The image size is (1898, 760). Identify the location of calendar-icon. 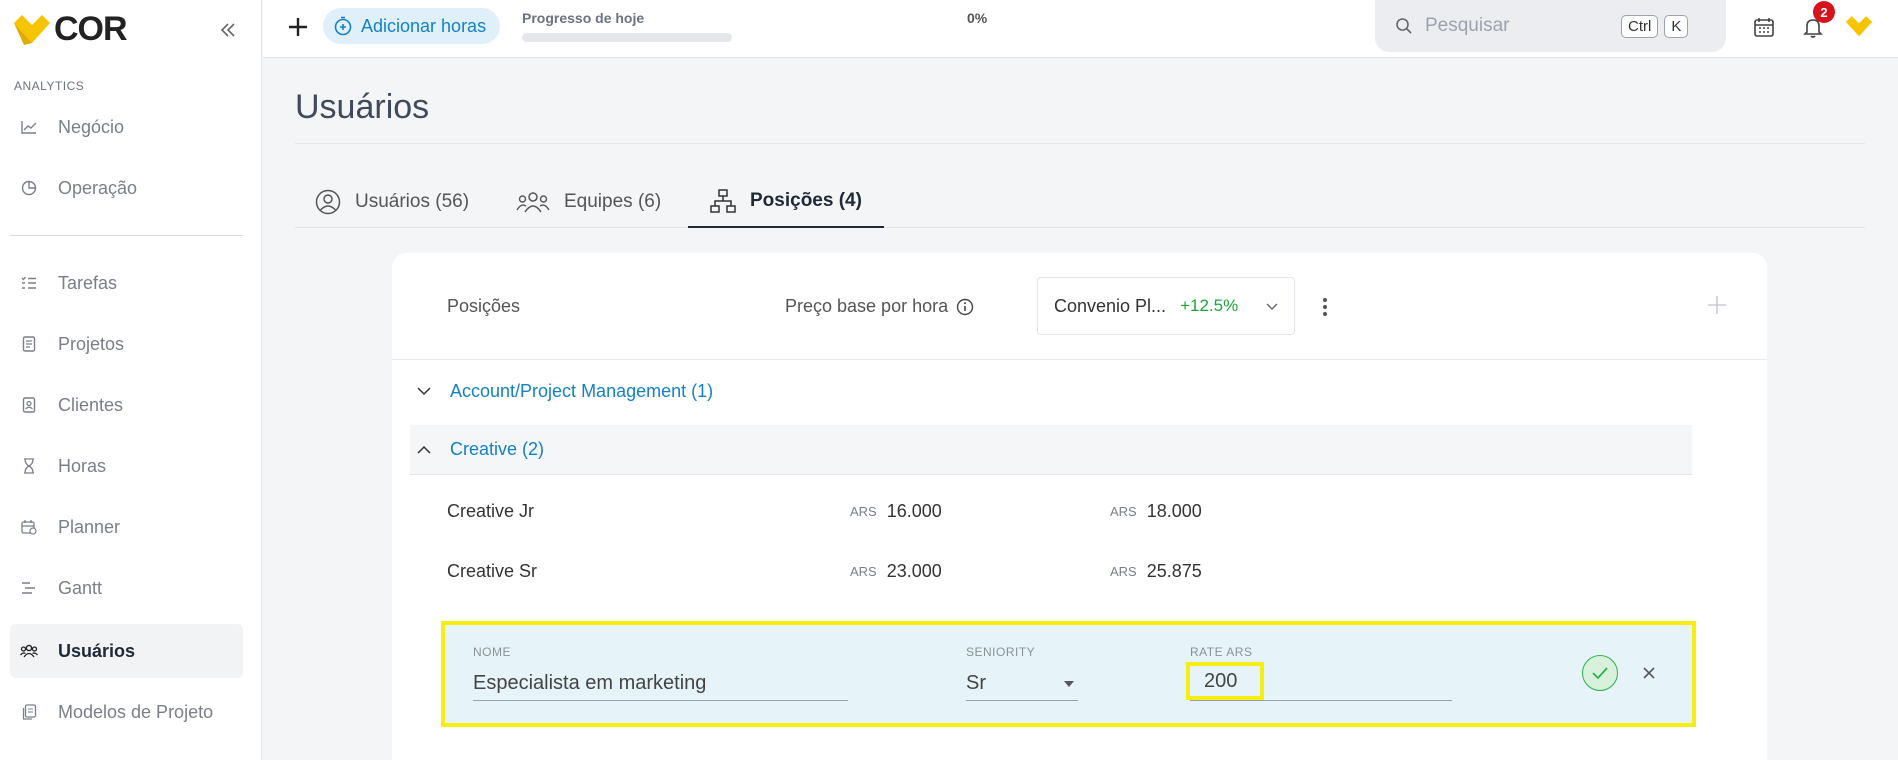
(1764, 27).